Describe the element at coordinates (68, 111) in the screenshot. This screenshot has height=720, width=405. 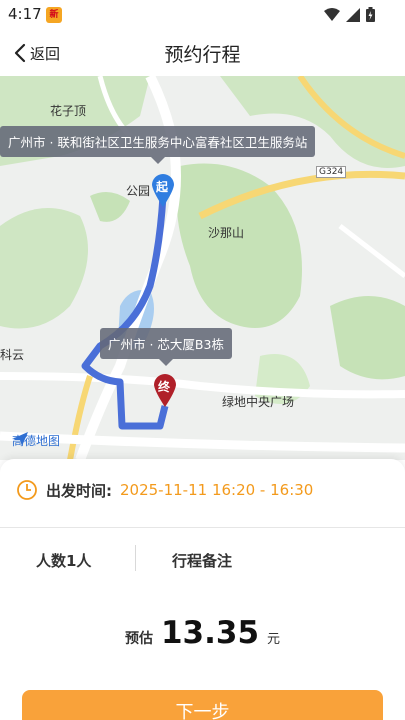
I see `map-label-huazi: 花子顶` at that location.